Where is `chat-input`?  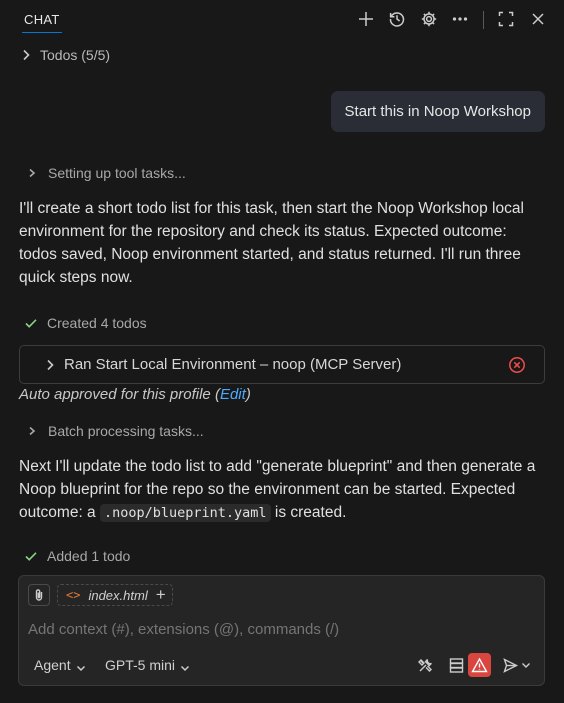
chat-input is located at coordinates (280, 629).